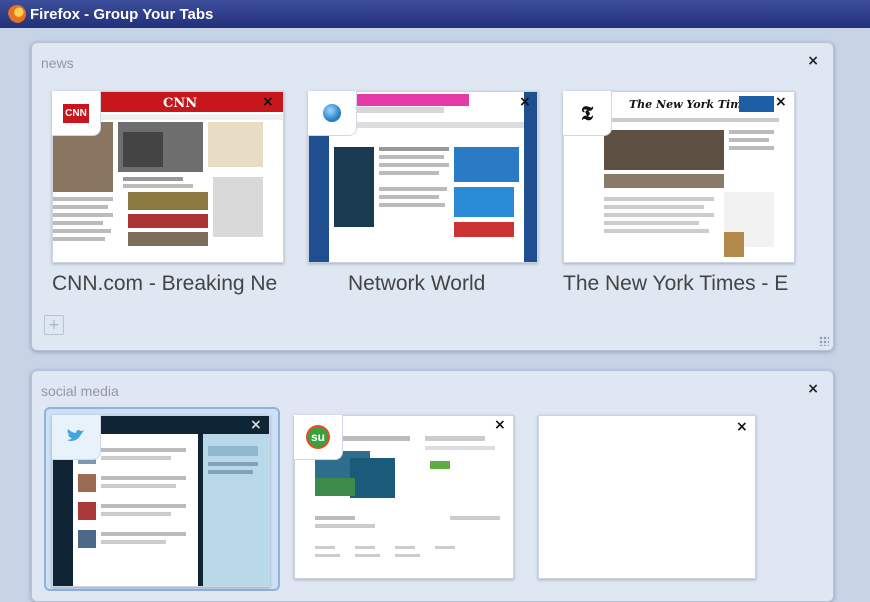  I want to click on tab-network-world: × Network World, so click(428, 201).